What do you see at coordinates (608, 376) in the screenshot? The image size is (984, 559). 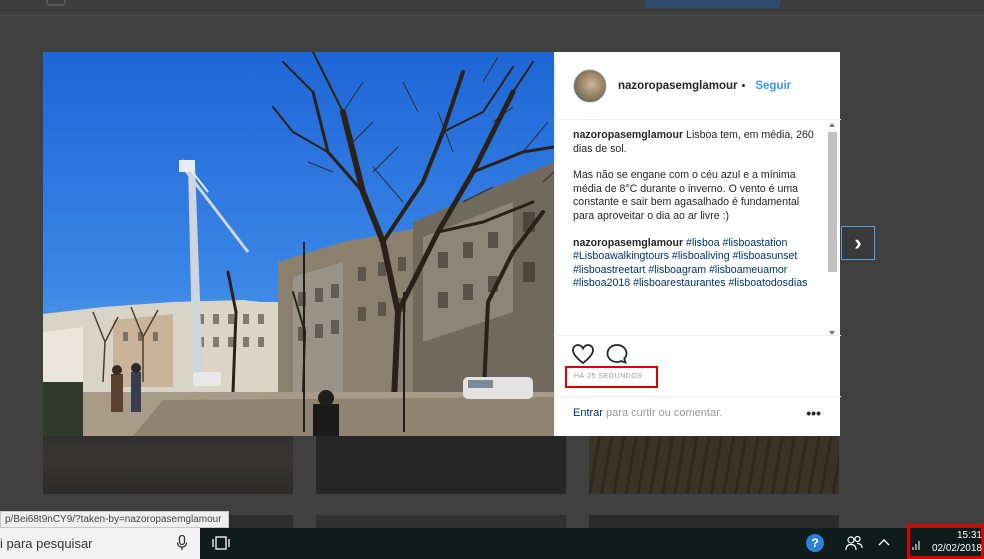 I see `post-timestamp: HÁ 25 SEGUNDOS` at bounding box center [608, 376].